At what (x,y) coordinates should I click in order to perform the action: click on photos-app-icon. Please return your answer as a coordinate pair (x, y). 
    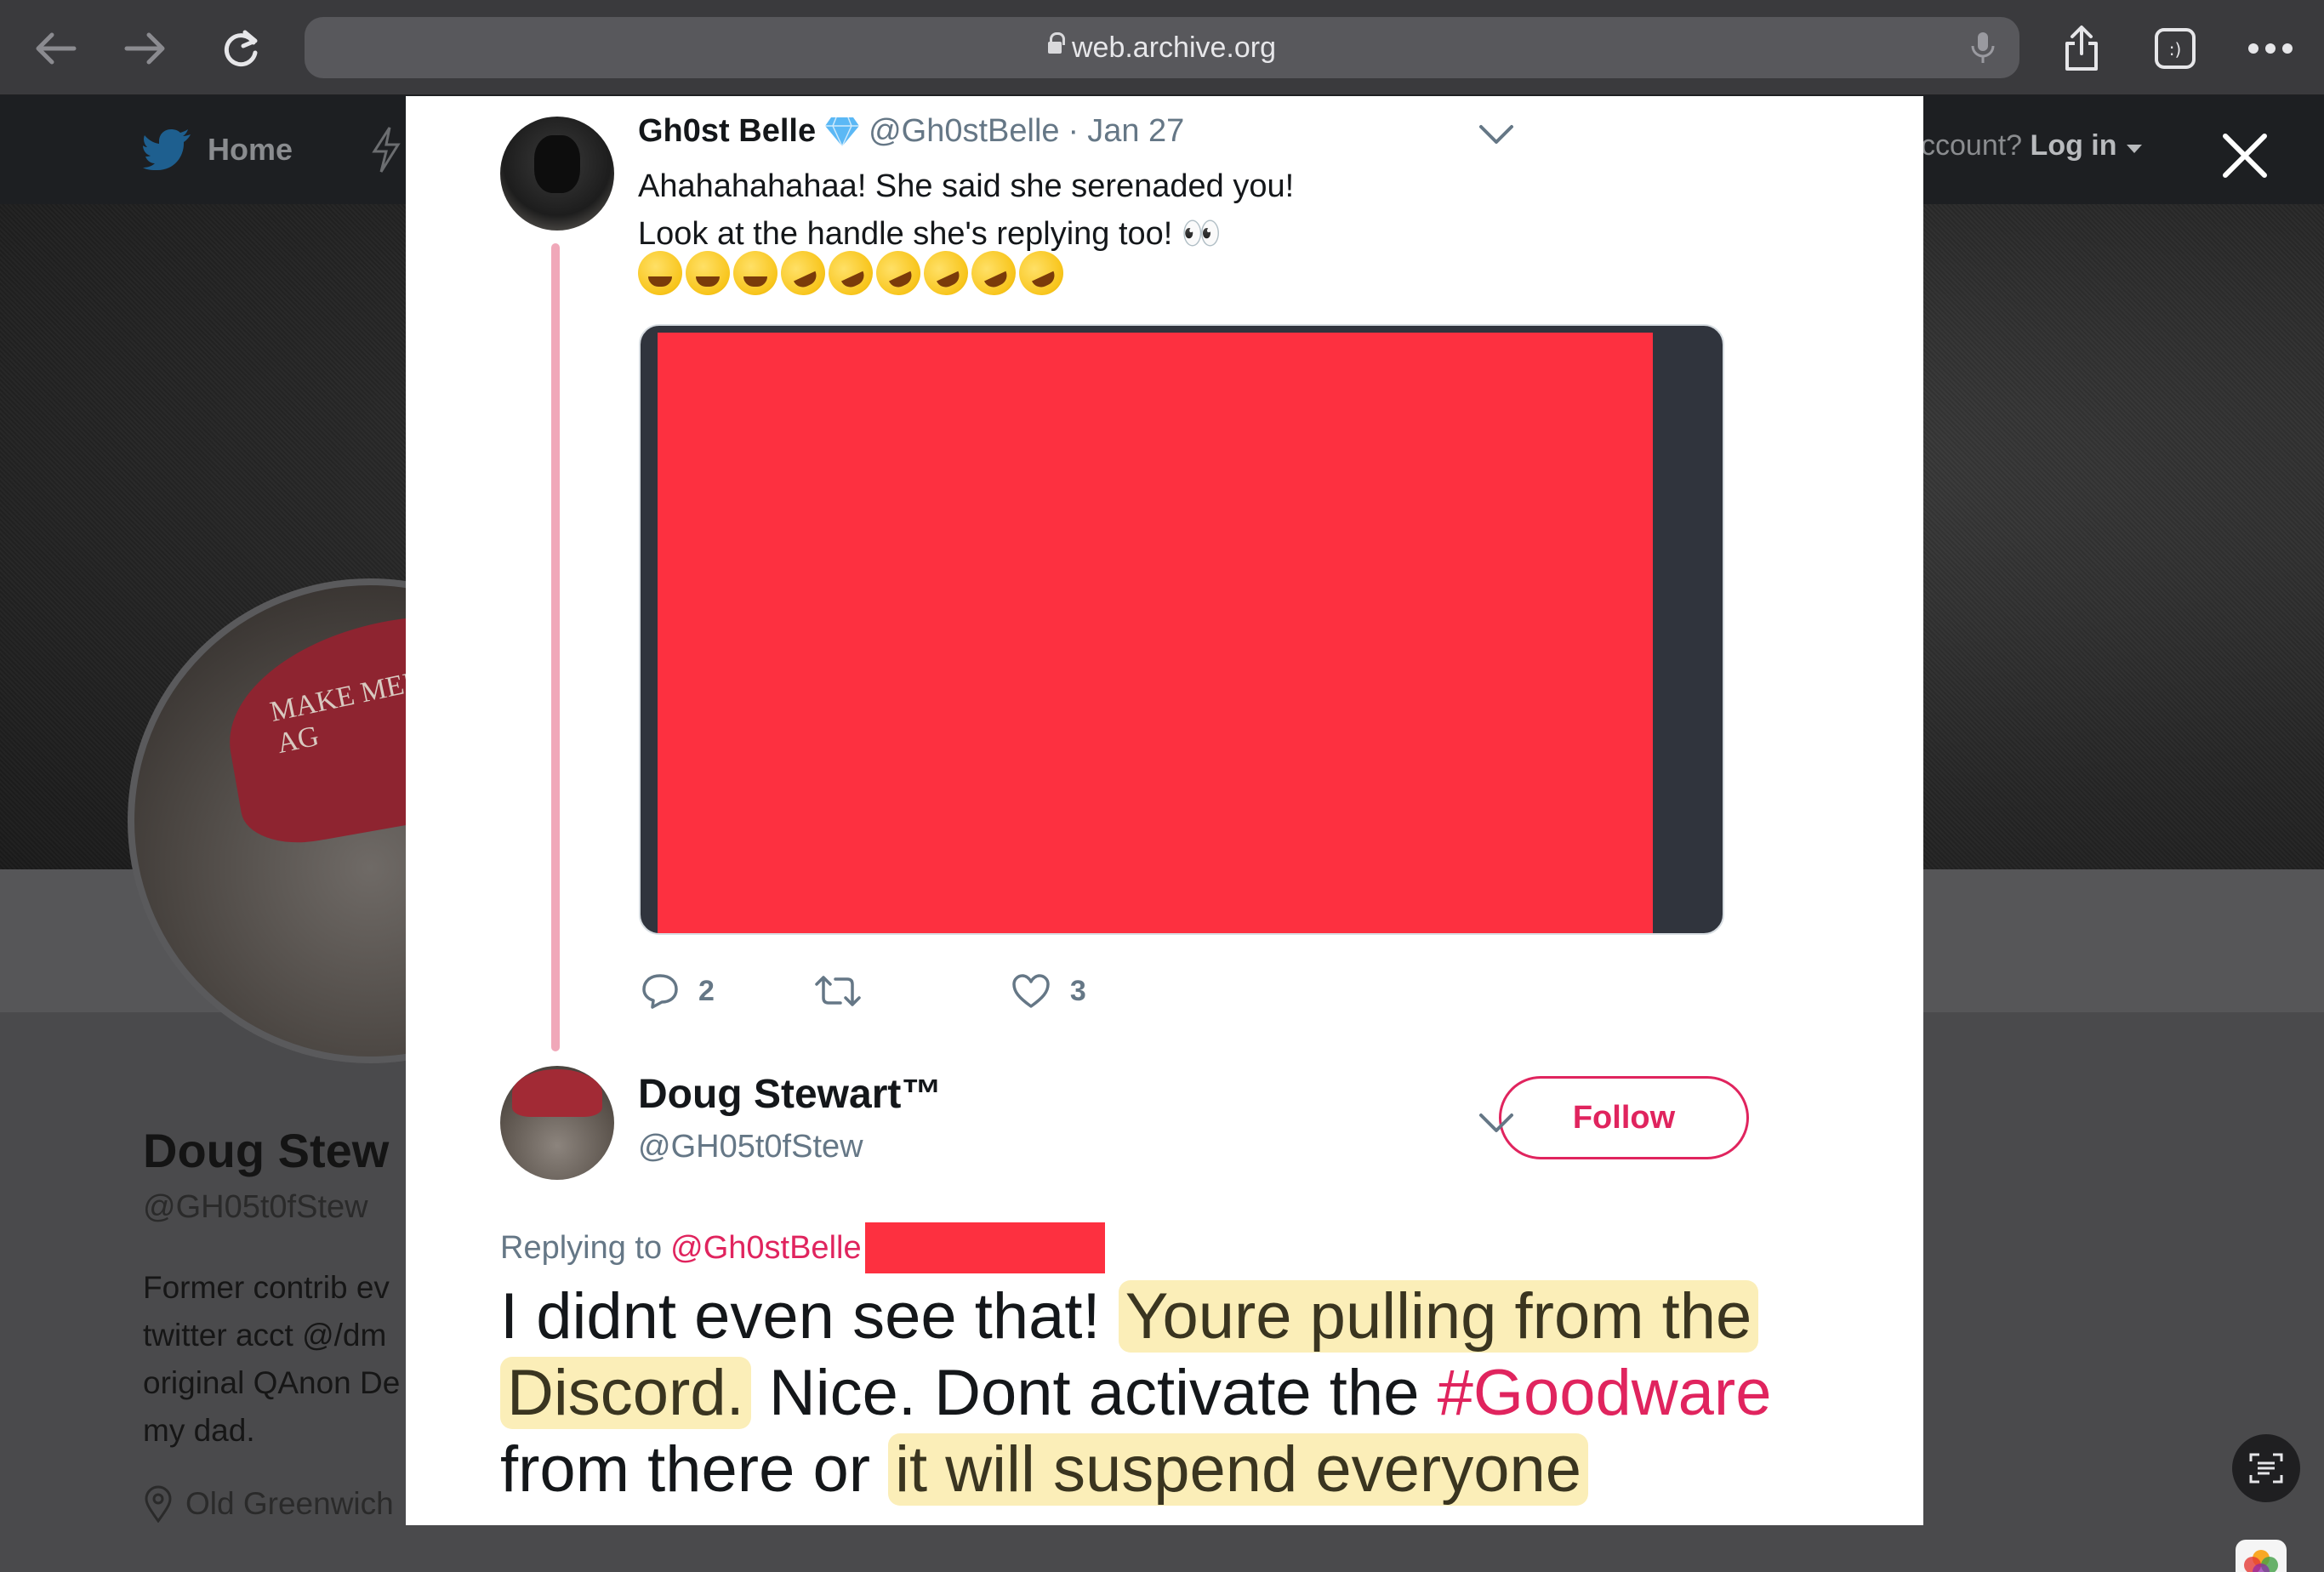
    Looking at the image, I should click on (2262, 1556).